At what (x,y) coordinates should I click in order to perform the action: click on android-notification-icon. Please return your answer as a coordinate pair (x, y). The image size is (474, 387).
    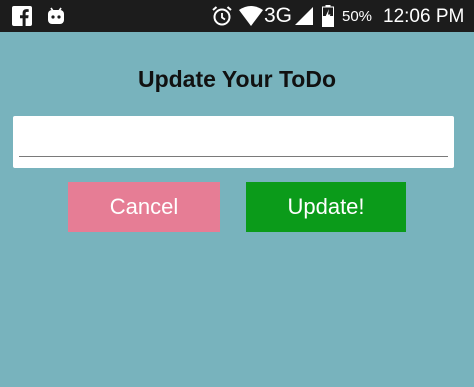
    Looking at the image, I should click on (56, 18).